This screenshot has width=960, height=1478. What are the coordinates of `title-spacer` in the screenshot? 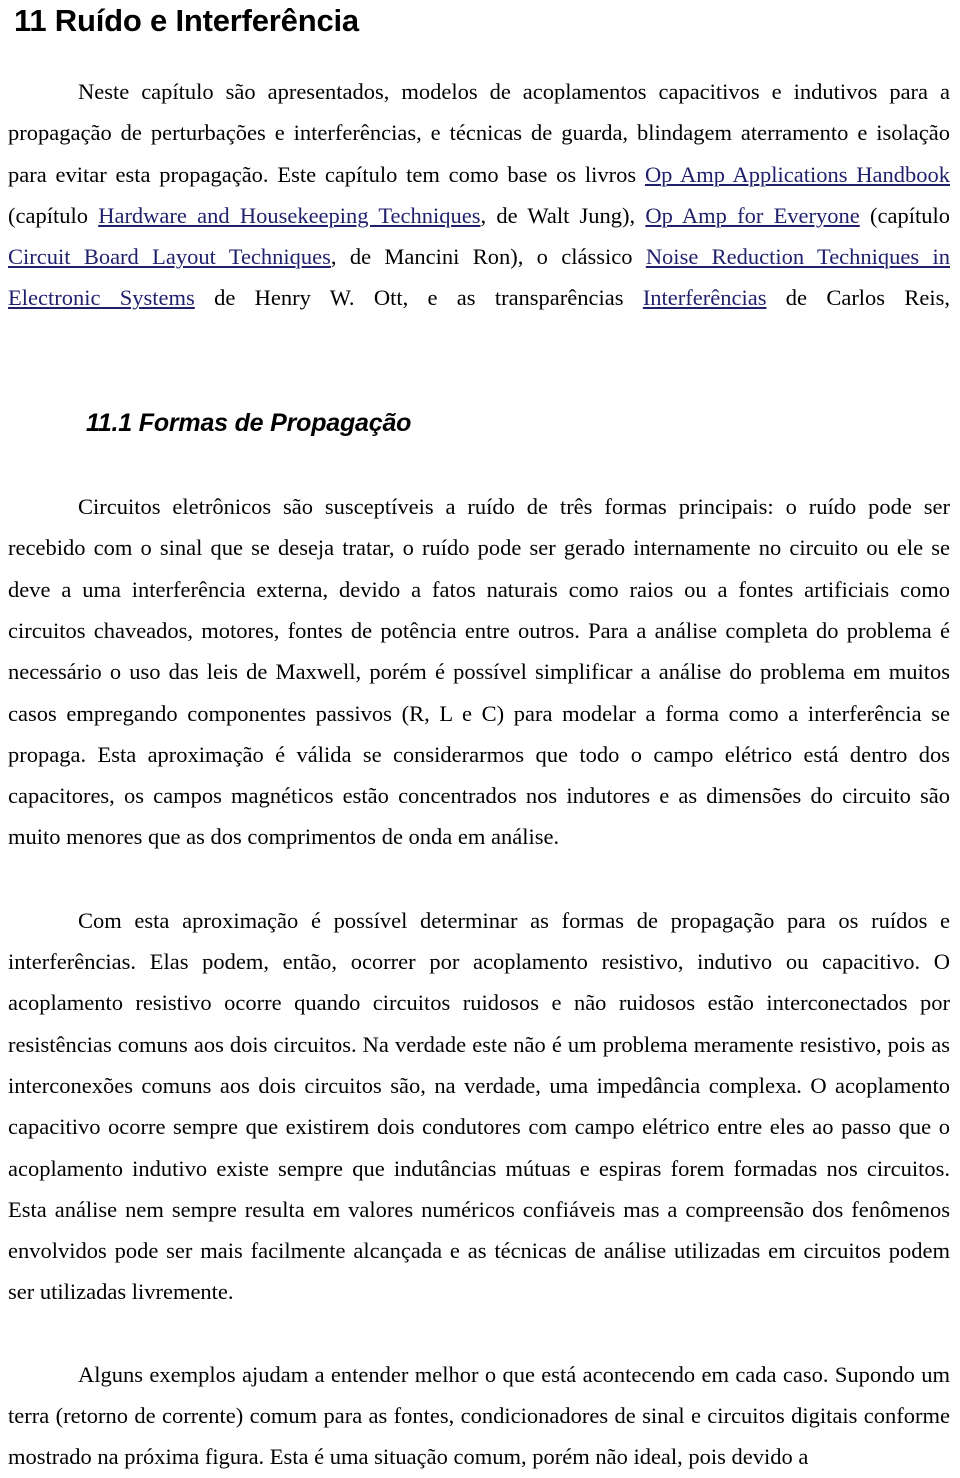 It's located at (479, 55).